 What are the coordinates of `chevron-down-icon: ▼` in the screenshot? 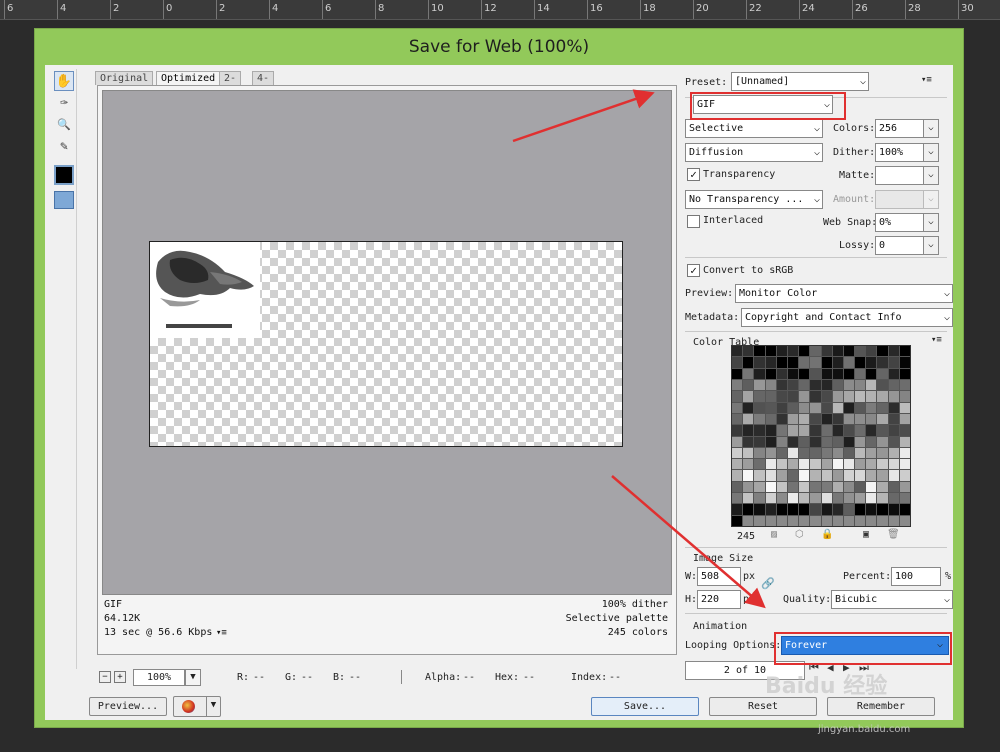 It's located at (193, 677).